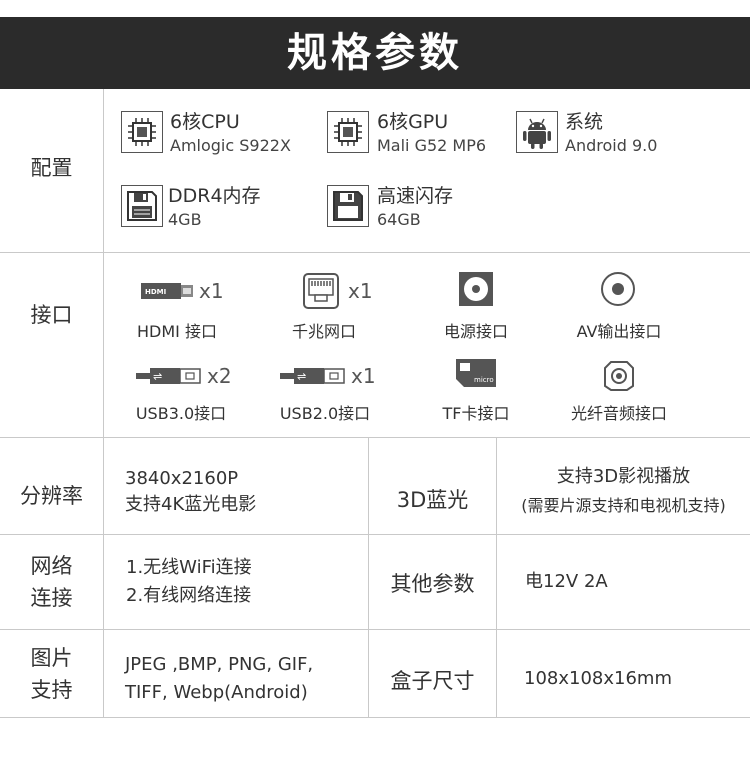 The image size is (750, 783). Describe the element at coordinates (476, 289) in the screenshot. I see `power-icon` at that location.